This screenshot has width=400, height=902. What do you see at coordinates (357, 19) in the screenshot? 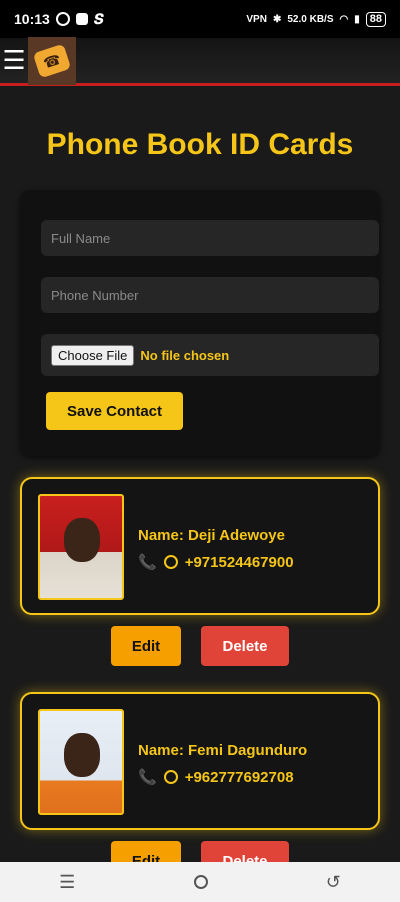
I see `signal-icon: ▮` at bounding box center [357, 19].